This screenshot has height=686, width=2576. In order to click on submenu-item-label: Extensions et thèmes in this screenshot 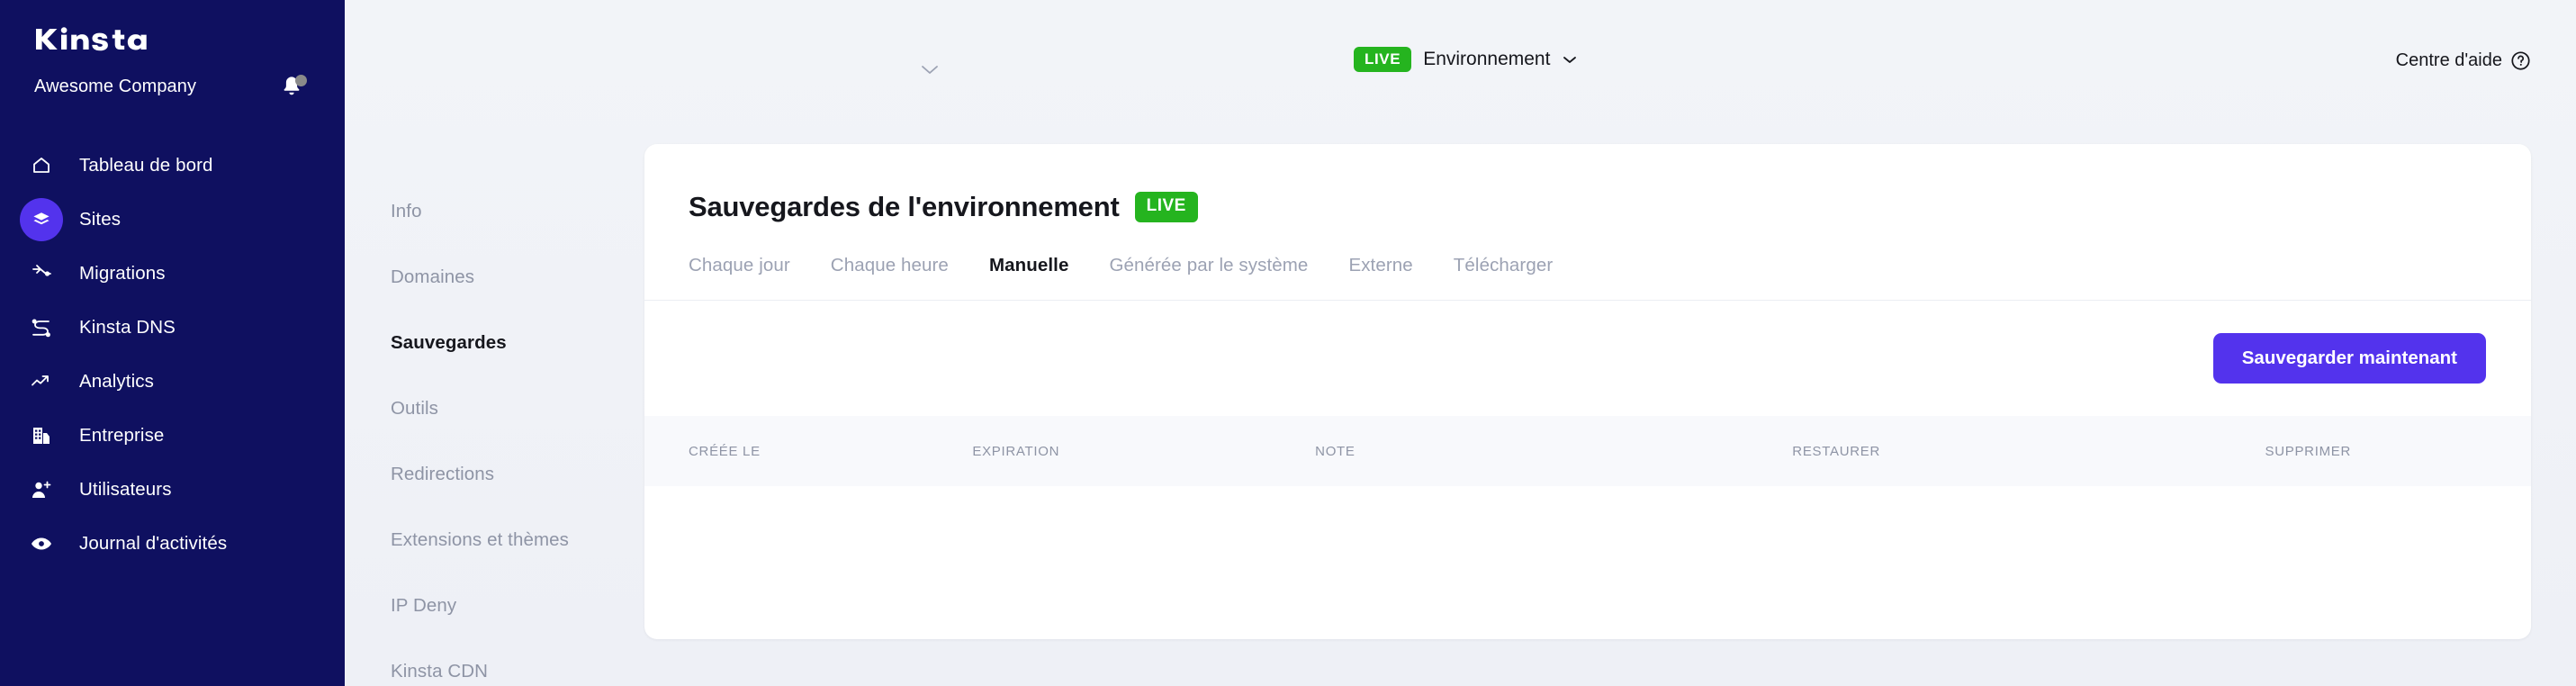, I will do `click(480, 539)`.